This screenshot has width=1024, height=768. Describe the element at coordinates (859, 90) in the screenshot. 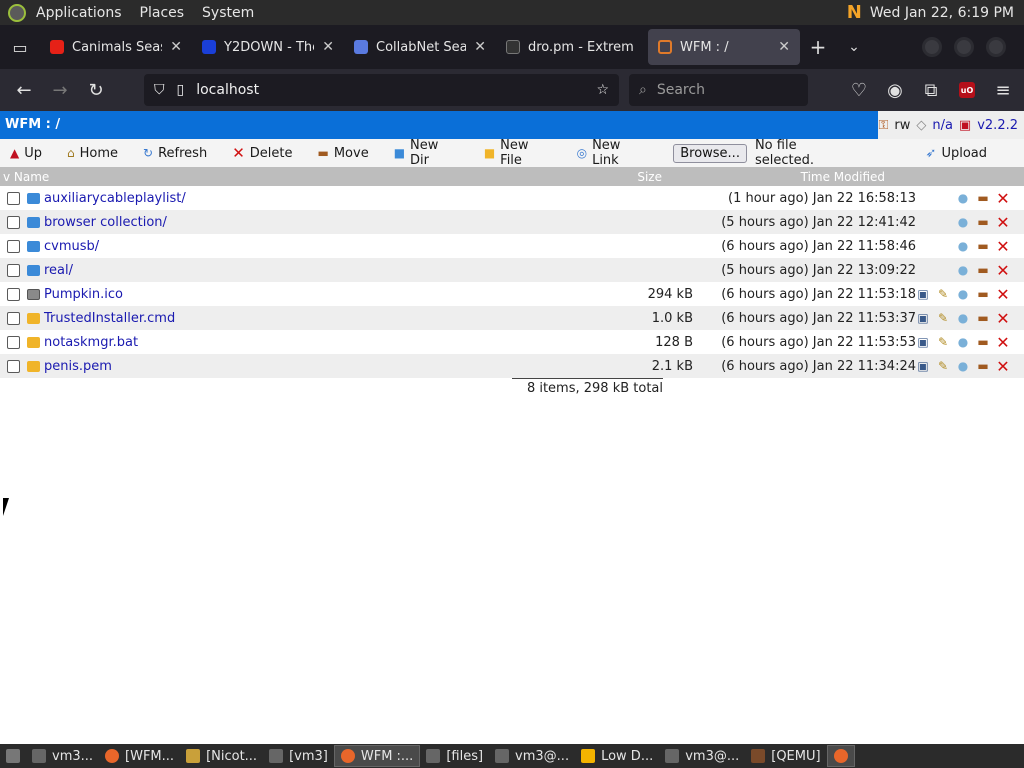

I see `pocket-icon: ♡` at that location.